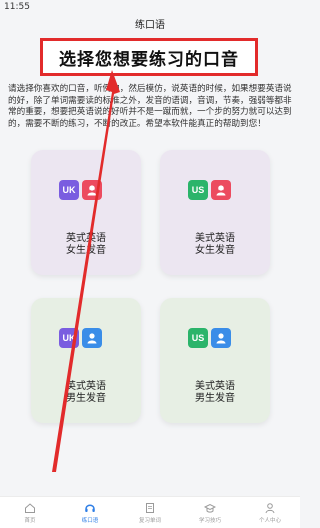 The width and height of the screenshot is (320, 528). Describe the element at coordinates (90, 508) in the screenshot. I see `headset-icon` at that location.